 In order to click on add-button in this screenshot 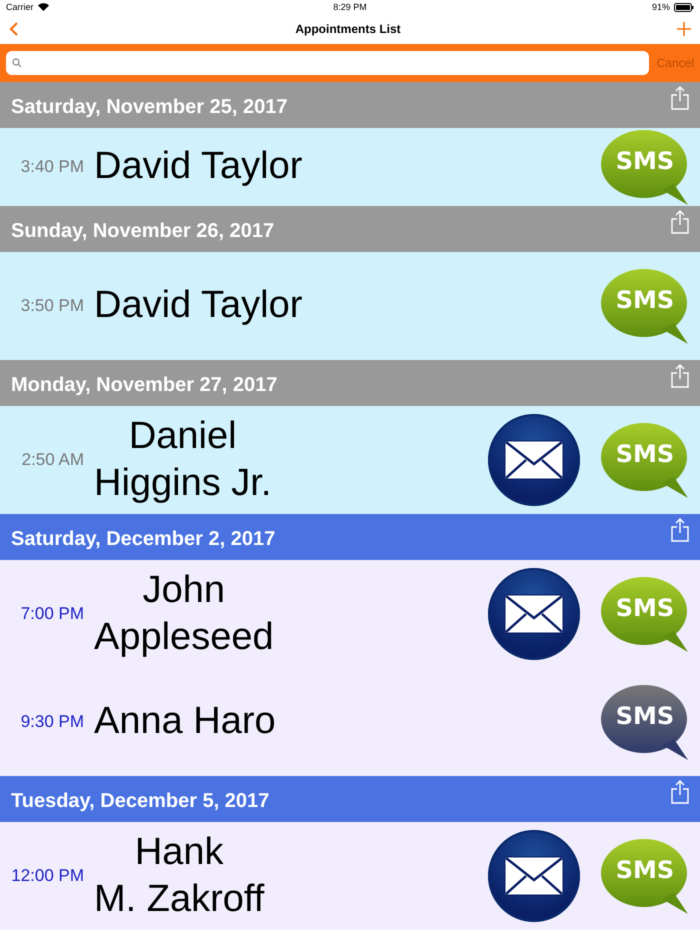, I will do `click(684, 29)`.